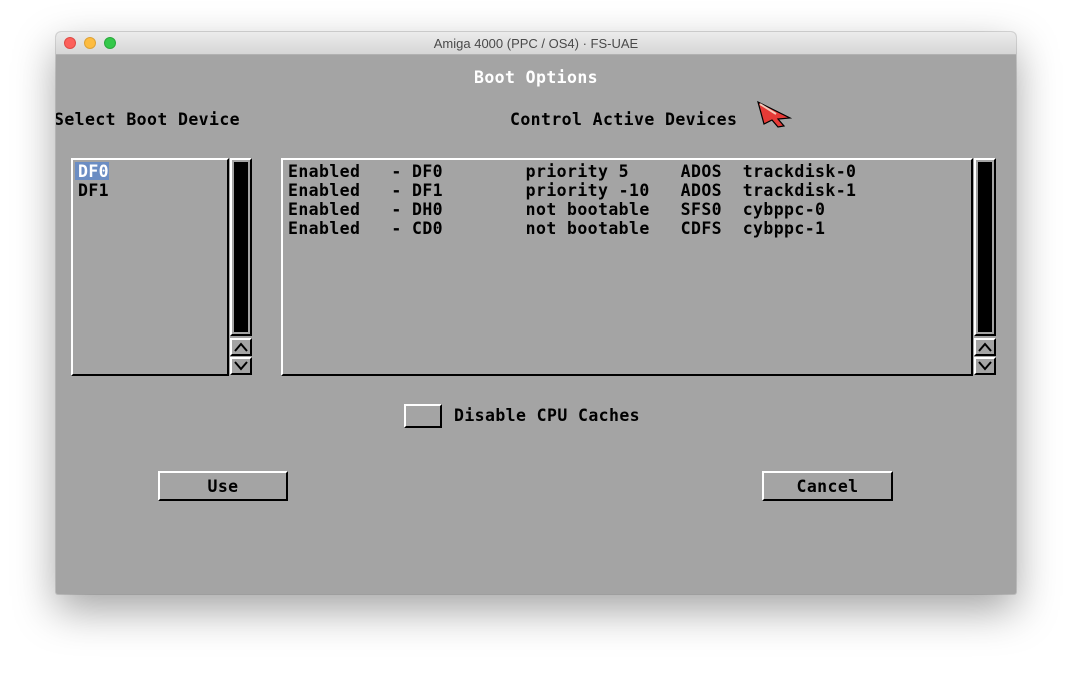  Describe the element at coordinates (624, 119) in the screenshot. I see `active-devices-heading: Control Active Devices` at that location.